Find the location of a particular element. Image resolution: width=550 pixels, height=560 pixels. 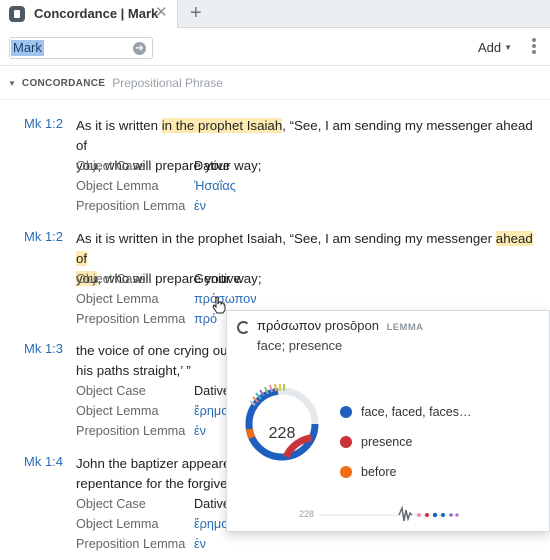

section-header: ▼ CONCORDANCE Prepositional Phrase is located at coordinates (115, 83).